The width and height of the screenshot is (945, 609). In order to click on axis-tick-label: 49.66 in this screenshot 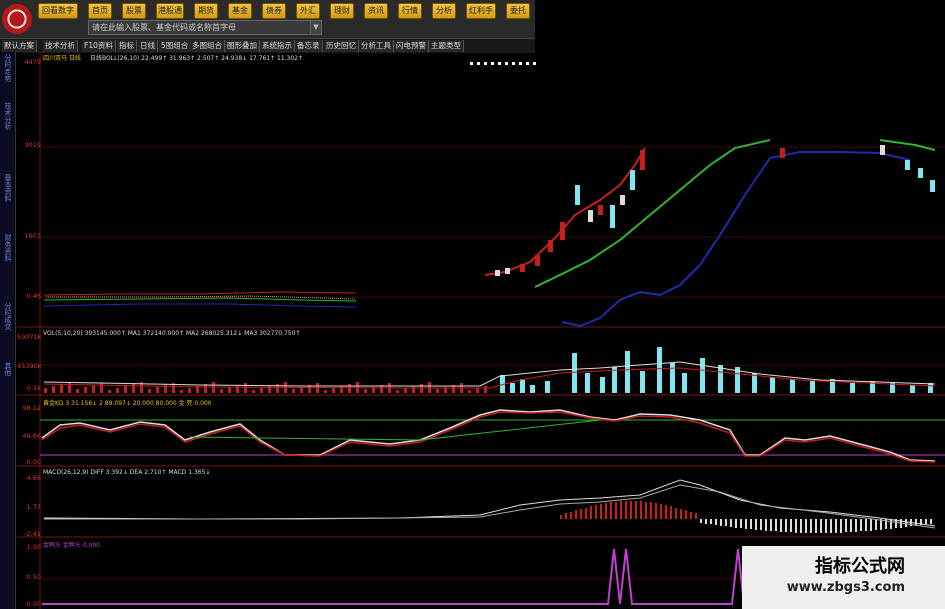, I will do `click(31, 436)`.